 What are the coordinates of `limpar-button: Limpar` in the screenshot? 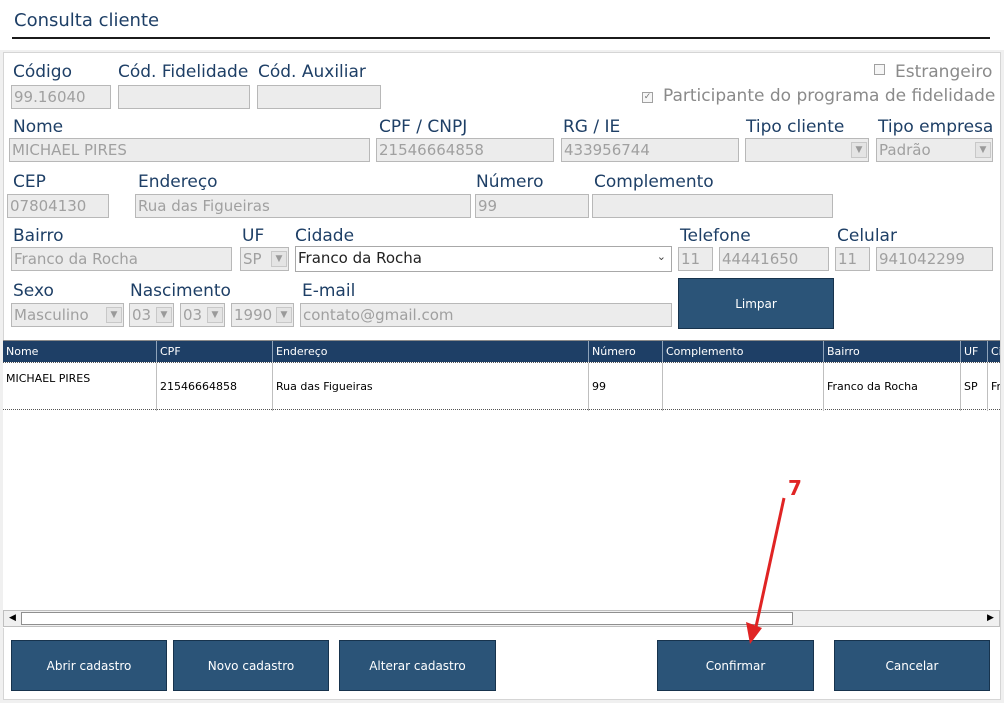 It's located at (756, 303).